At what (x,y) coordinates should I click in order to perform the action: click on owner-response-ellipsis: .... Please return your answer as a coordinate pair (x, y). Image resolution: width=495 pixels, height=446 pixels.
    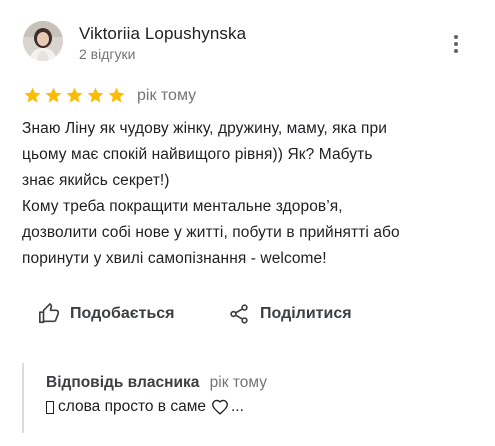
    Looking at the image, I should click on (237, 406).